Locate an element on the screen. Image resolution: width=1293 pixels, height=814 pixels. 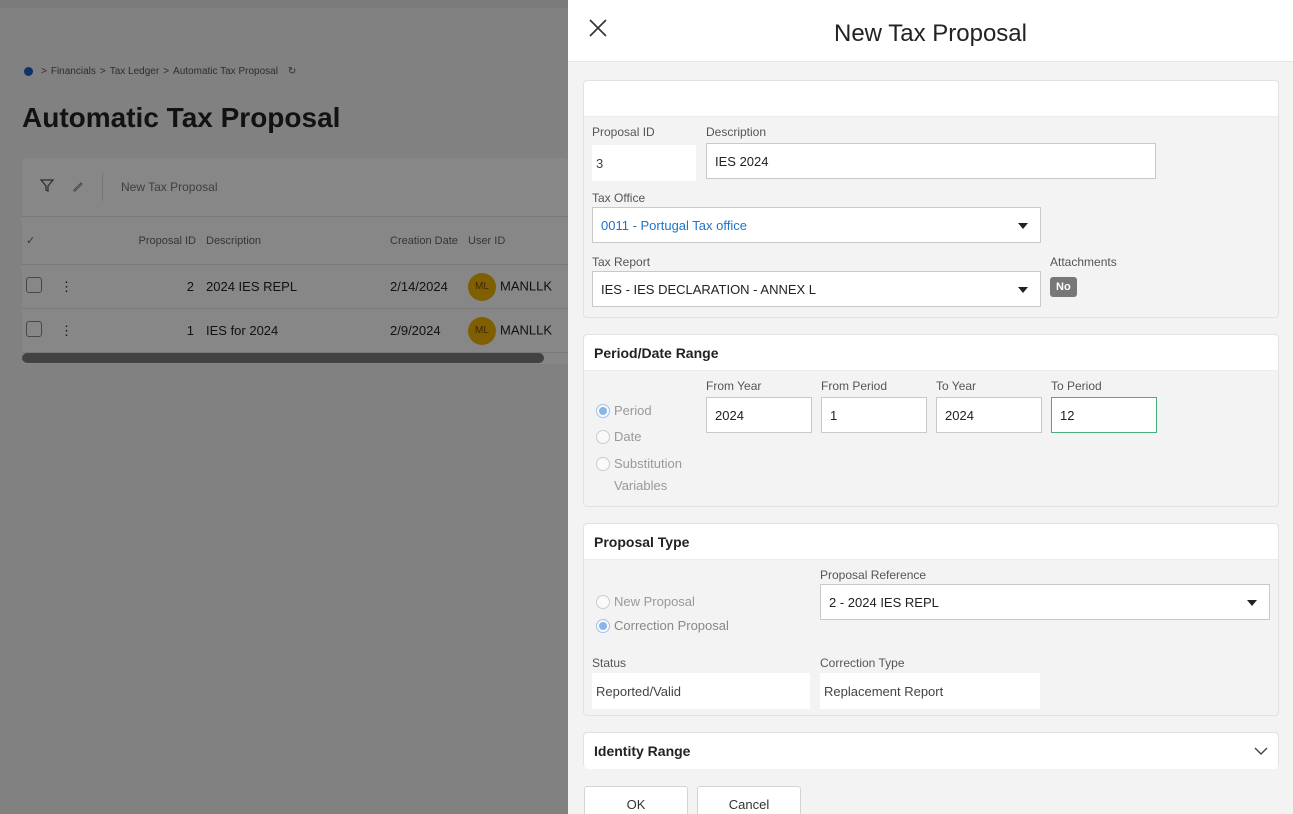
status-value: Reported/Valid is located at coordinates (701, 691).